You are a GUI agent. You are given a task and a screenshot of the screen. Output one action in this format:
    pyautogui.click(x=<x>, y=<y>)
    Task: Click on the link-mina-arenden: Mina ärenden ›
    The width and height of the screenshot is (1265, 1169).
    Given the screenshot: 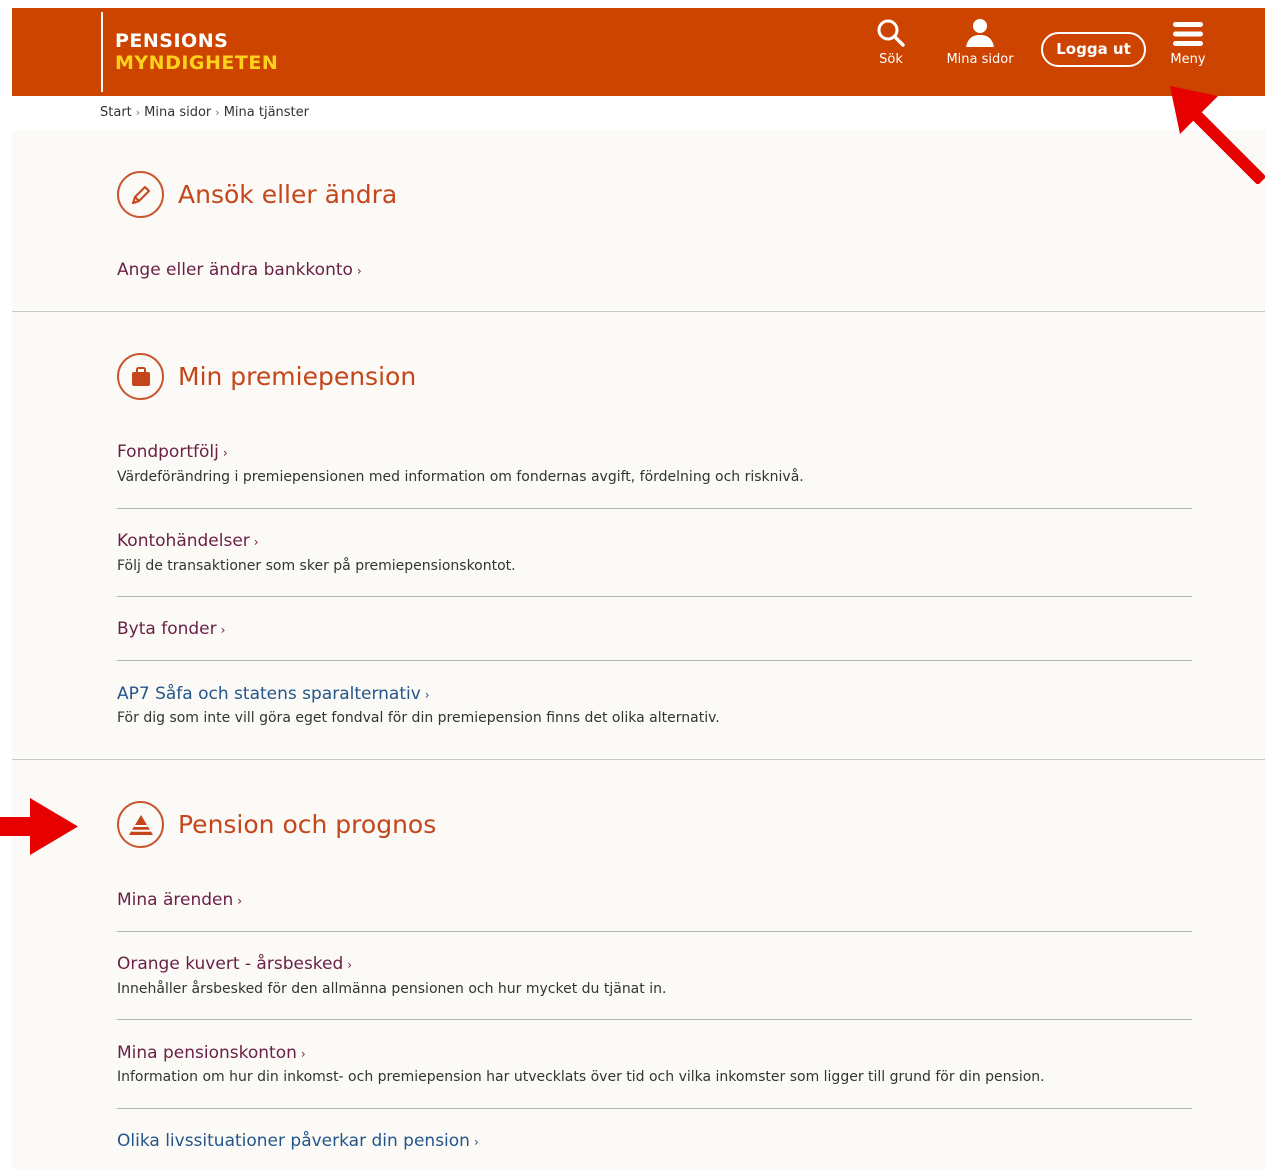 What is the action you would take?
    pyautogui.click(x=179, y=900)
    